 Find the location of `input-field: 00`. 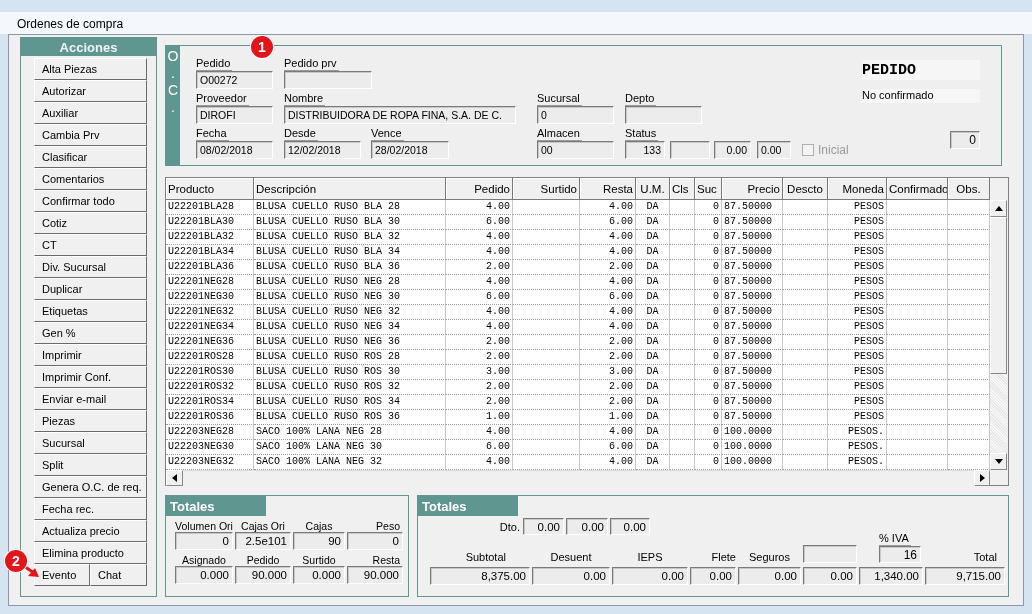

input-field: 00 is located at coordinates (575, 150).